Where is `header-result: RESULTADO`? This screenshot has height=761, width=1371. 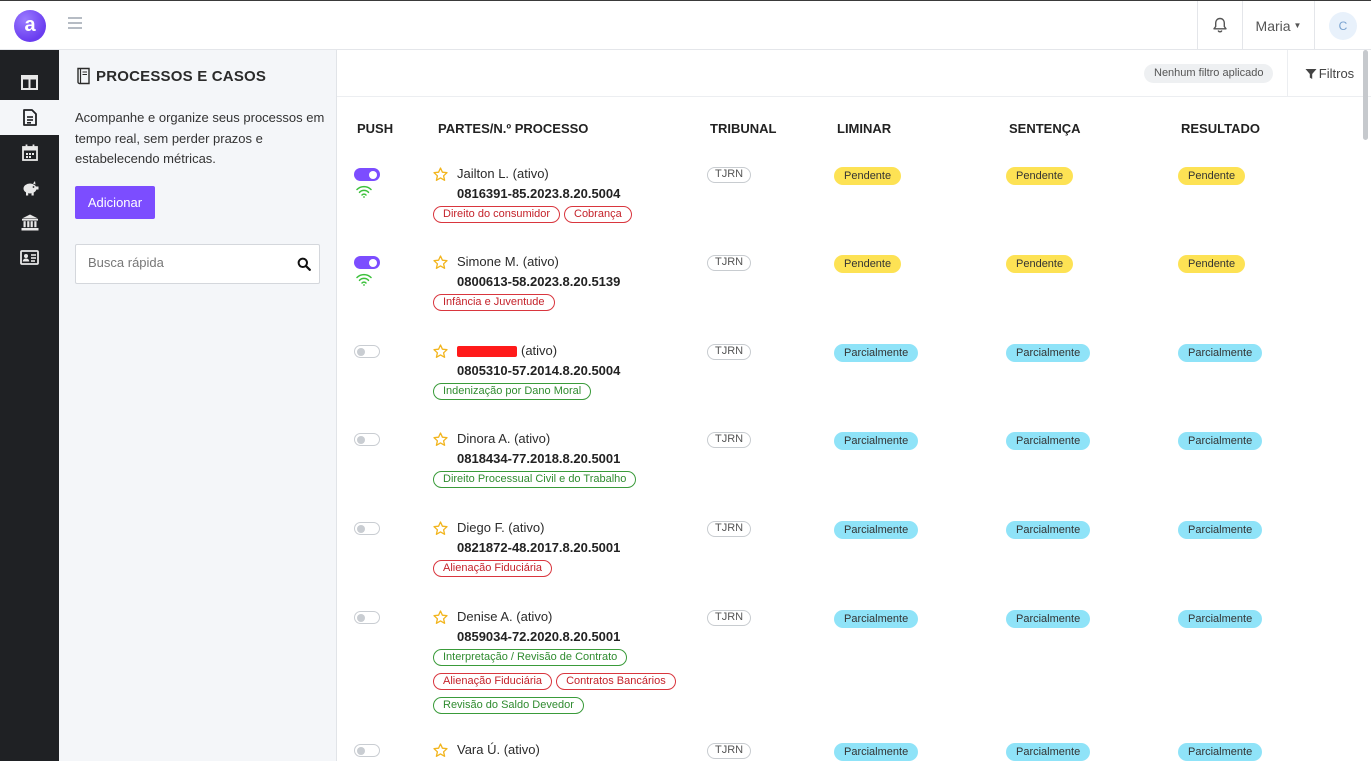
header-result: RESULTADO is located at coordinates (1220, 128).